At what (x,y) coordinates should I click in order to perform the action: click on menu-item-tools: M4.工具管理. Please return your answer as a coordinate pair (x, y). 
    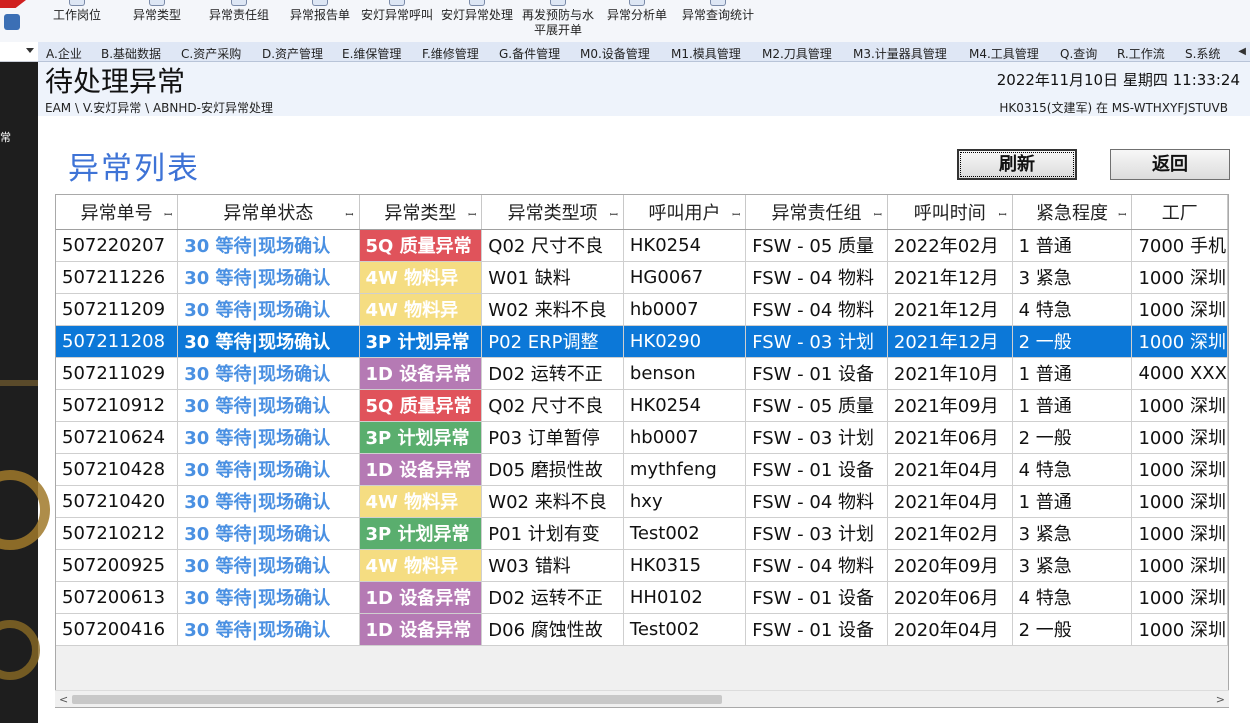
    Looking at the image, I should click on (1004, 53).